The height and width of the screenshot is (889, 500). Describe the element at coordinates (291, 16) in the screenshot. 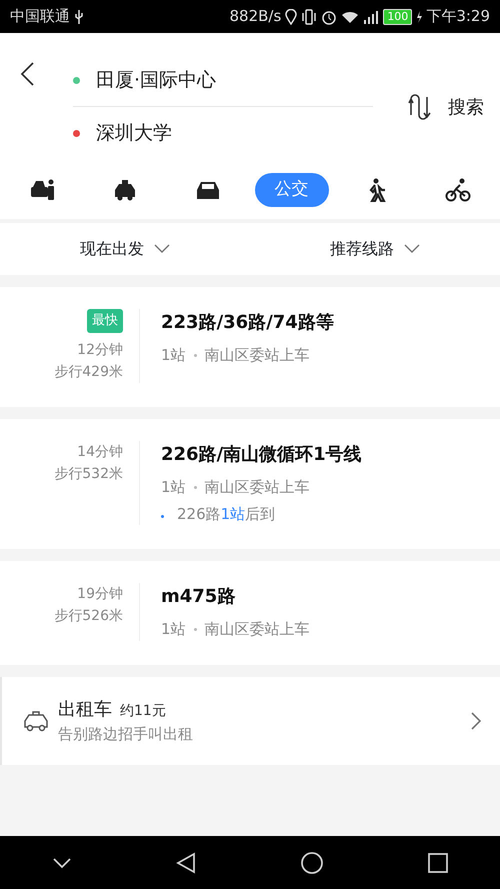

I see `location-icon` at that location.